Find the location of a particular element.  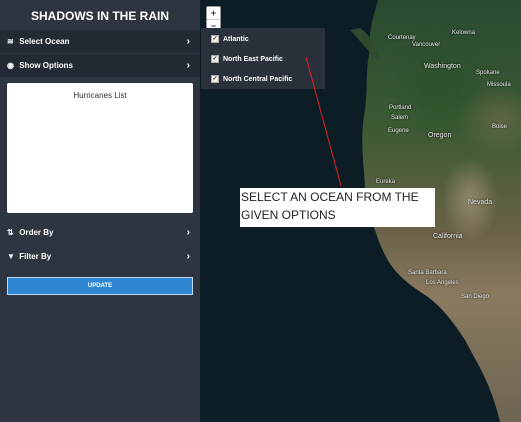

ocean-option-label: Atlantic is located at coordinates (236, 39).